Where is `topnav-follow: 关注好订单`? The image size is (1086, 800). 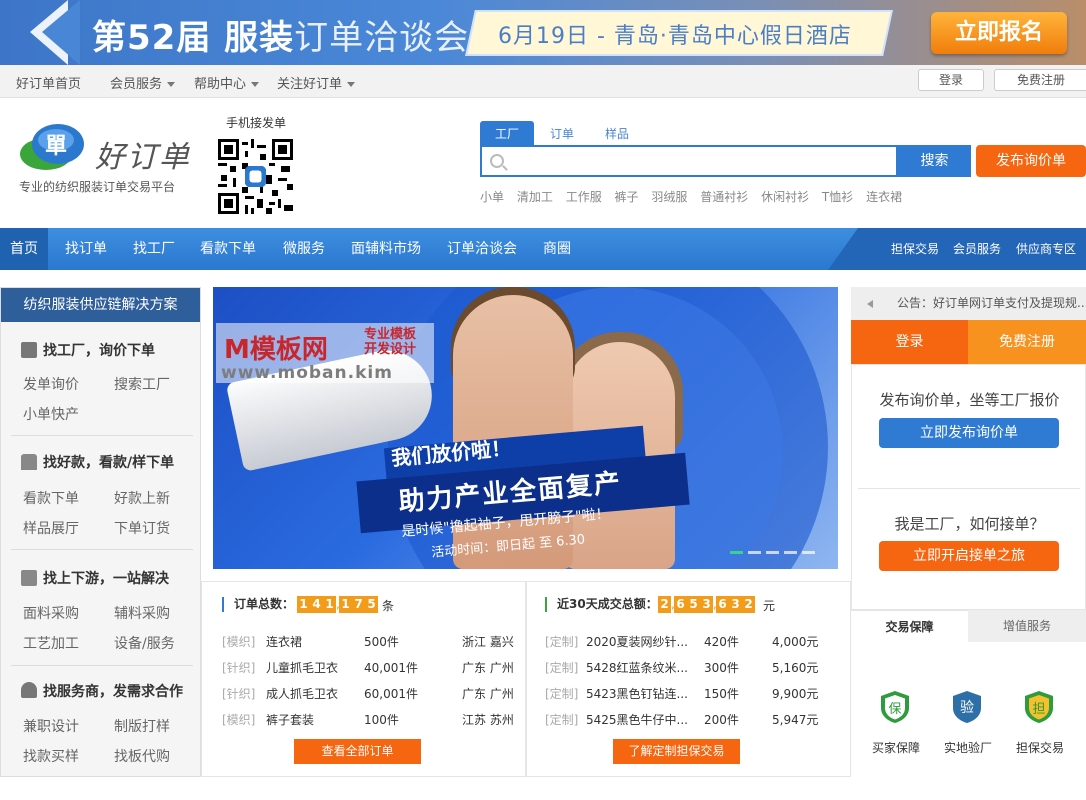
topnav-follow: 关注好订单 is located at coordinates (316, 82).